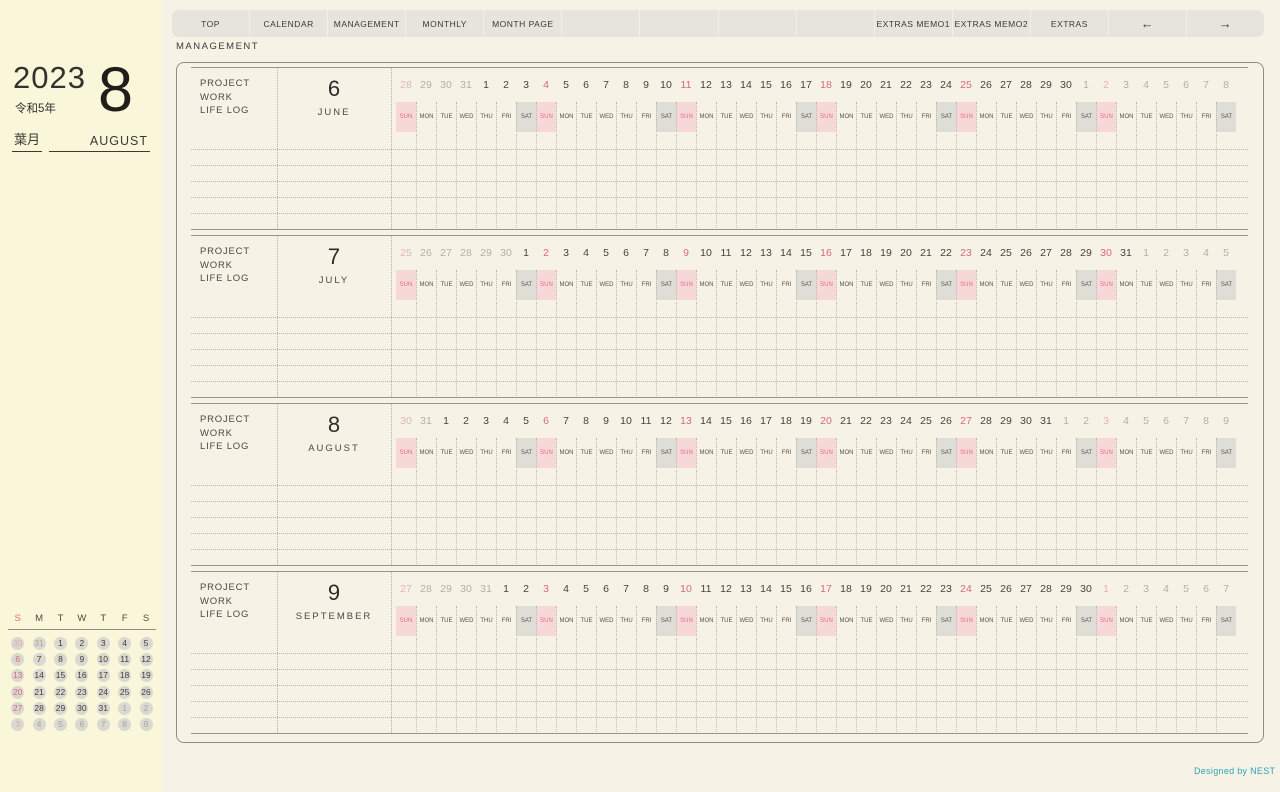 Image resolution: width=1280 pixels, height=792 pixels. Describe the element at coordinates (1235, 771) in the screenshot. I see `designer-credit: Designed by NEST` at that location.